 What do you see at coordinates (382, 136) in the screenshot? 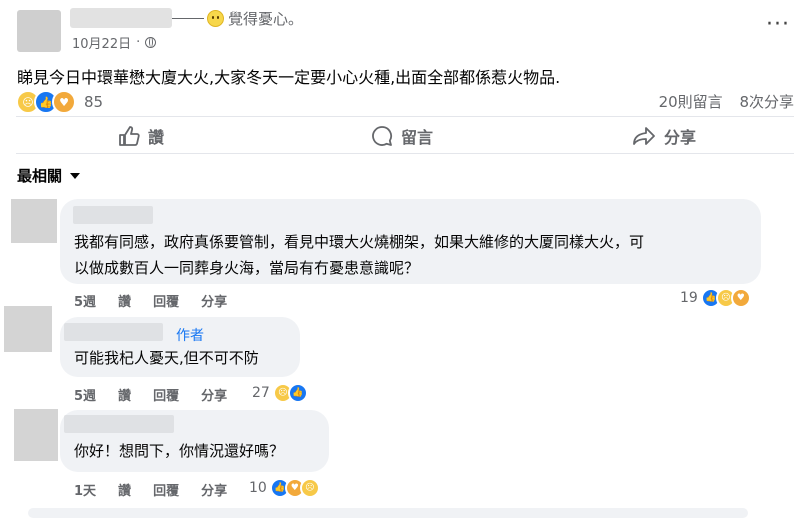
I see `comment-bubble-icon` at bounding box center [382, 136].